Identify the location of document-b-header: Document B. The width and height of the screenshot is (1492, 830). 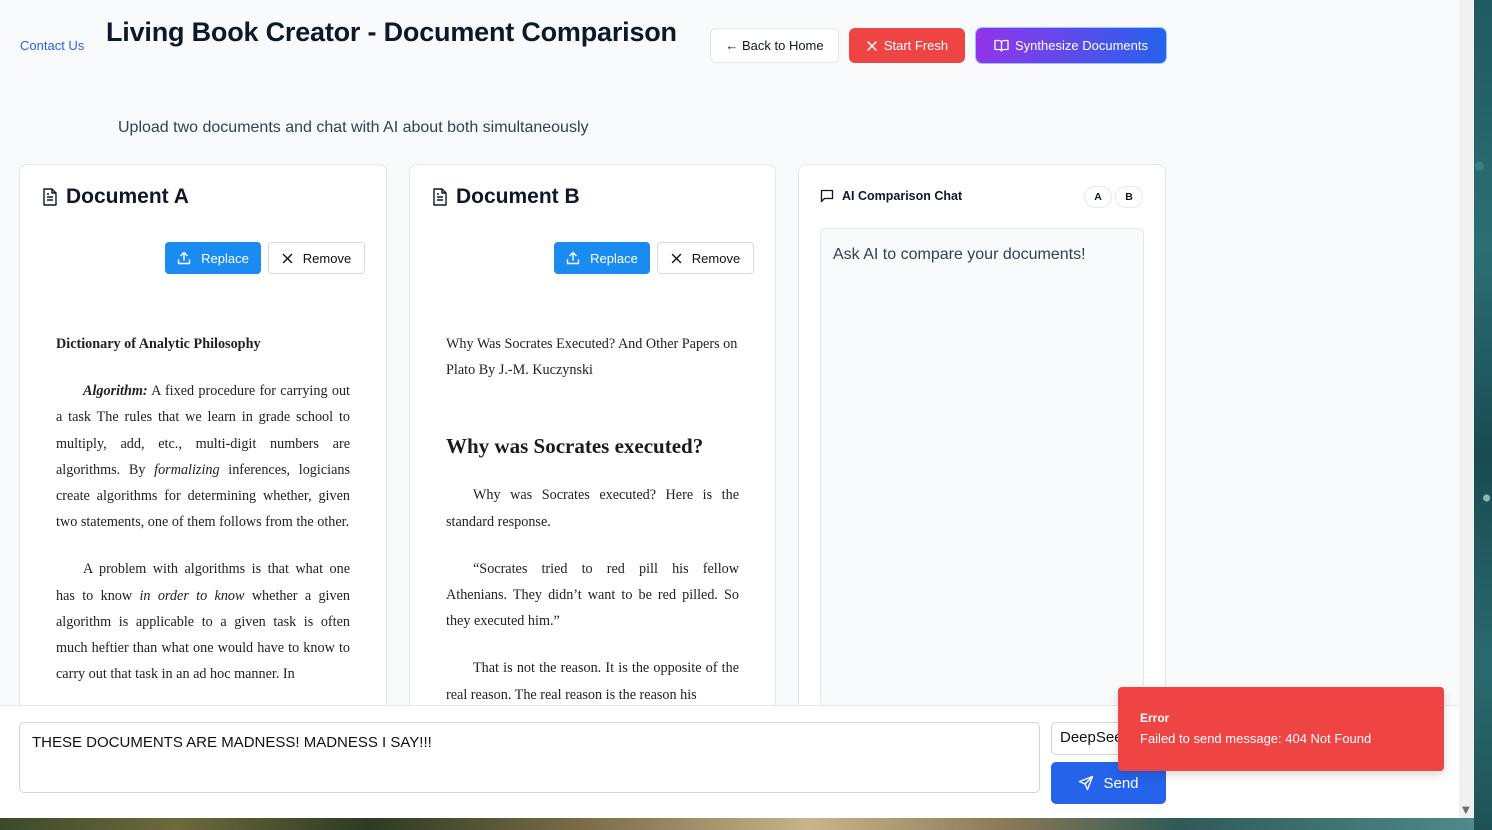
(506, 197).